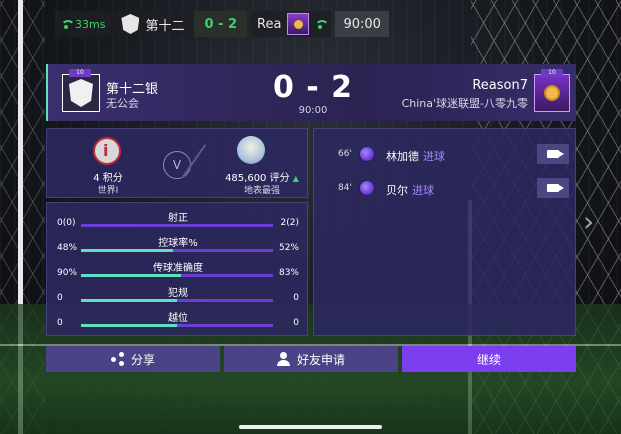  Describe the element at coordinates (310, 427) in the screenshot. I see `home-indicator` at that location.